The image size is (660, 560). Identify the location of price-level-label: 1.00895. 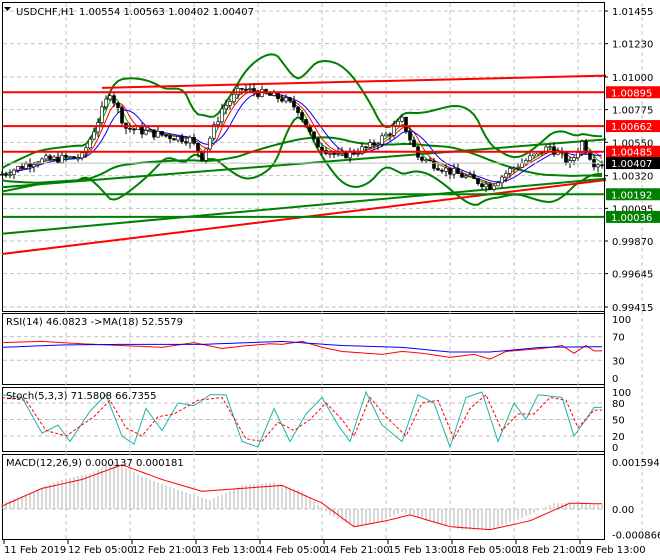
(631, 93).